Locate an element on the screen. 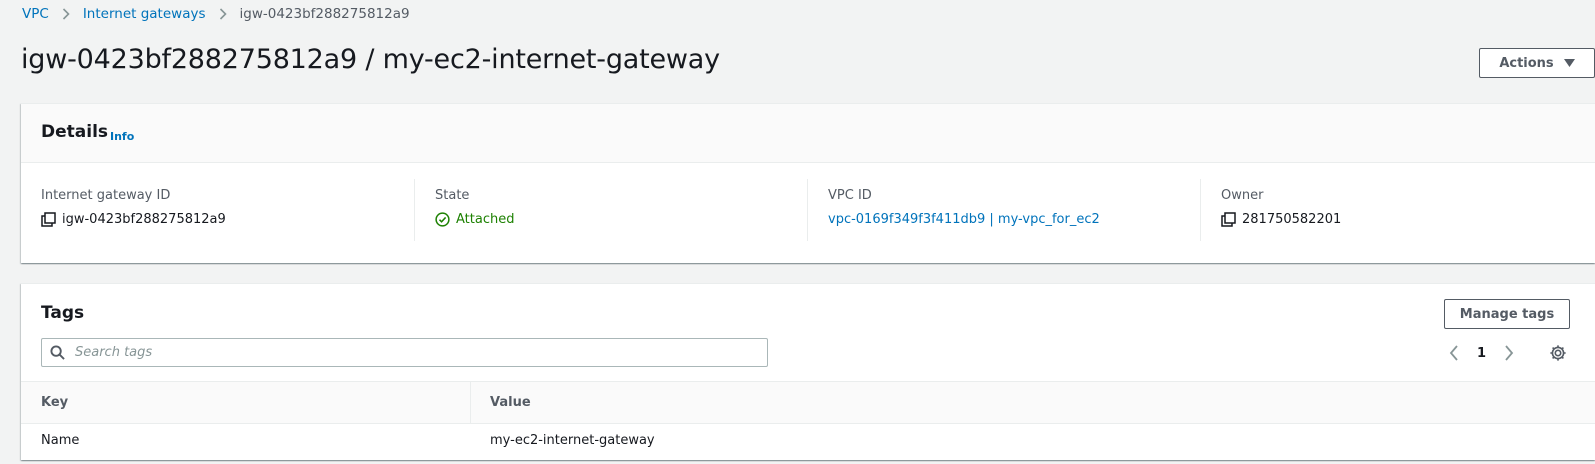 This screenshot has width=1595, height=464. column-header-key: Key is located at coordinates (246, 402).